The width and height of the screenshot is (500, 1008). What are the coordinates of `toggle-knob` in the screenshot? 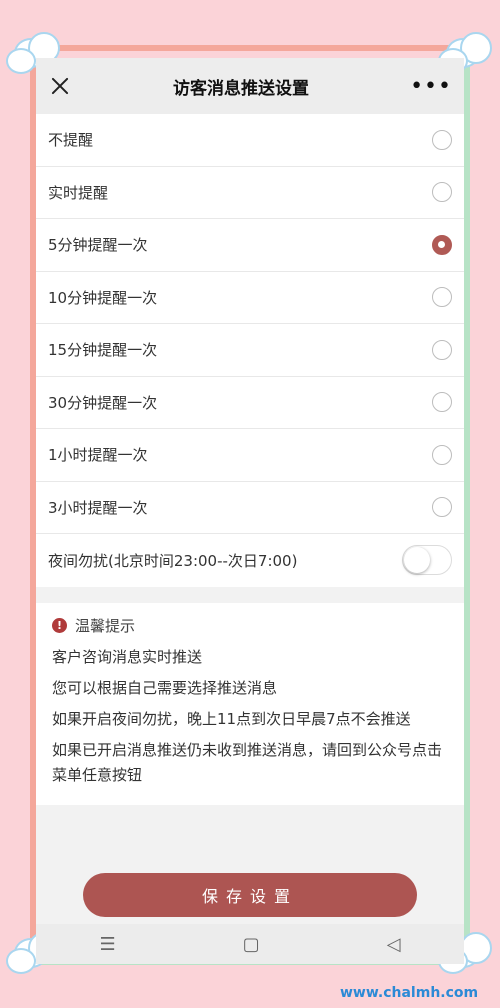 It's located at (417, 560).